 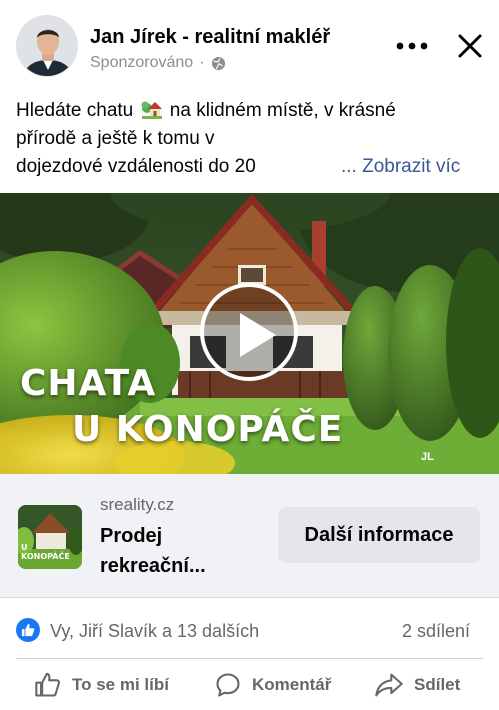 I want to click on like-reaction-icon, so click(x=28, y=630).